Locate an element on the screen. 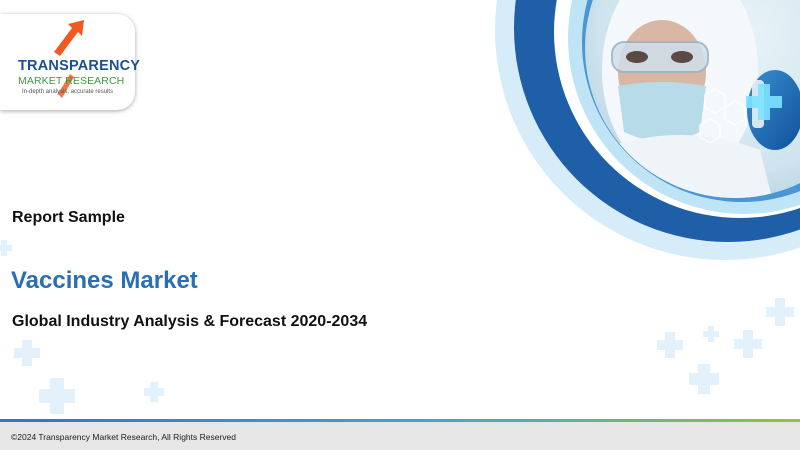 This screenshot has width=800, height=450. logo-name-line2: MARKET RESEARCH is located at coordinates (71, 81).